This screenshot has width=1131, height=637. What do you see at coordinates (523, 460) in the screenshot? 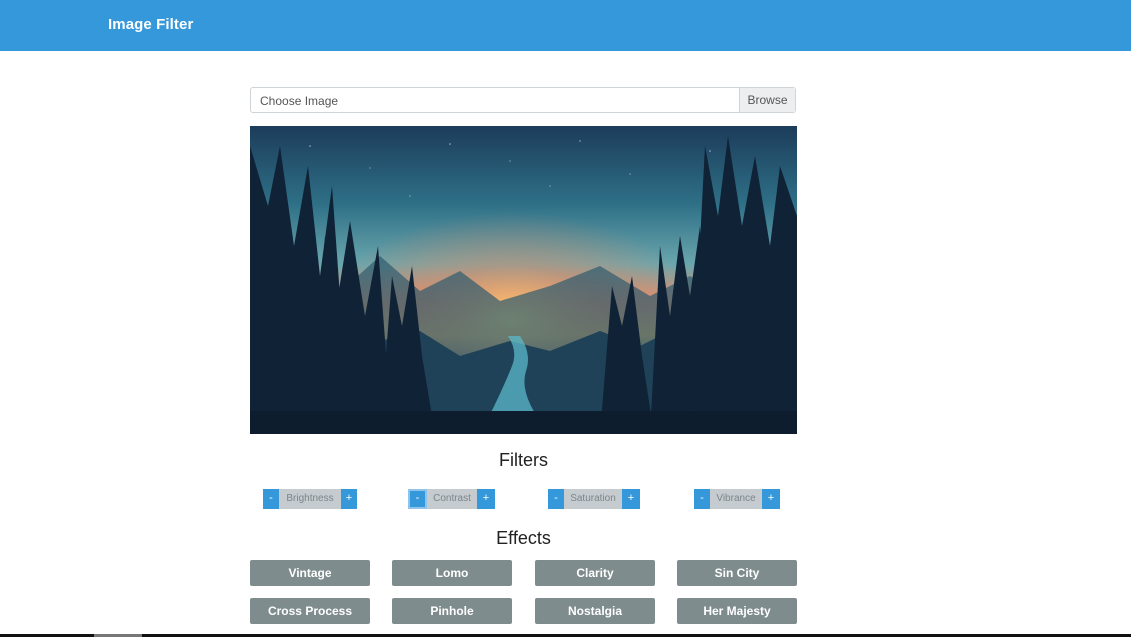
I see `filters-heading: Filters` at bounding box center [523, 460].